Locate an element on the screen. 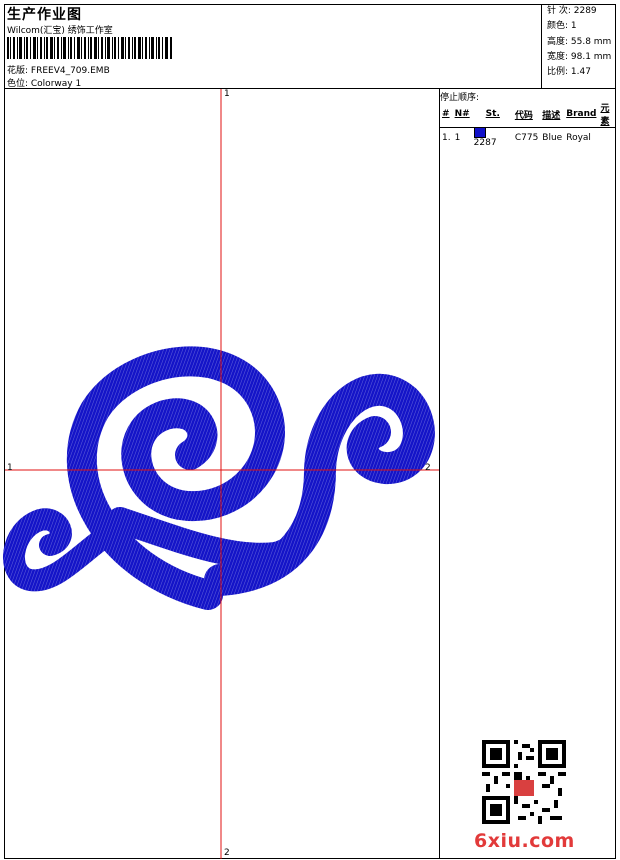 The image size is (620, 860). axis-label-right: 2 is located at coordinates (428, 468).